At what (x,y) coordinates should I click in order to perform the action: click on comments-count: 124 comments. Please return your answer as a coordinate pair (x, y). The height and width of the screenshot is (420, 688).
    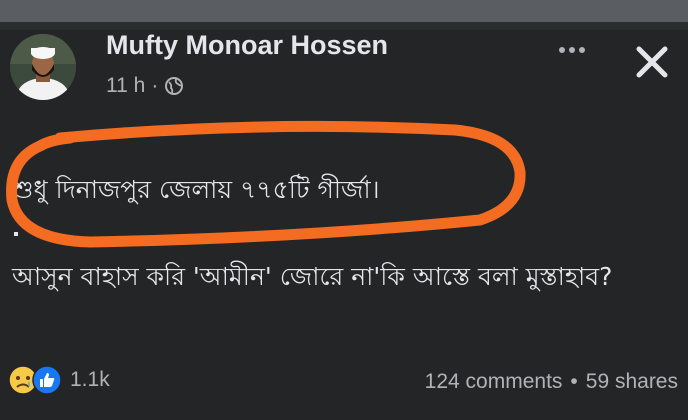
    Looking at the image, I should click on (494, 381).